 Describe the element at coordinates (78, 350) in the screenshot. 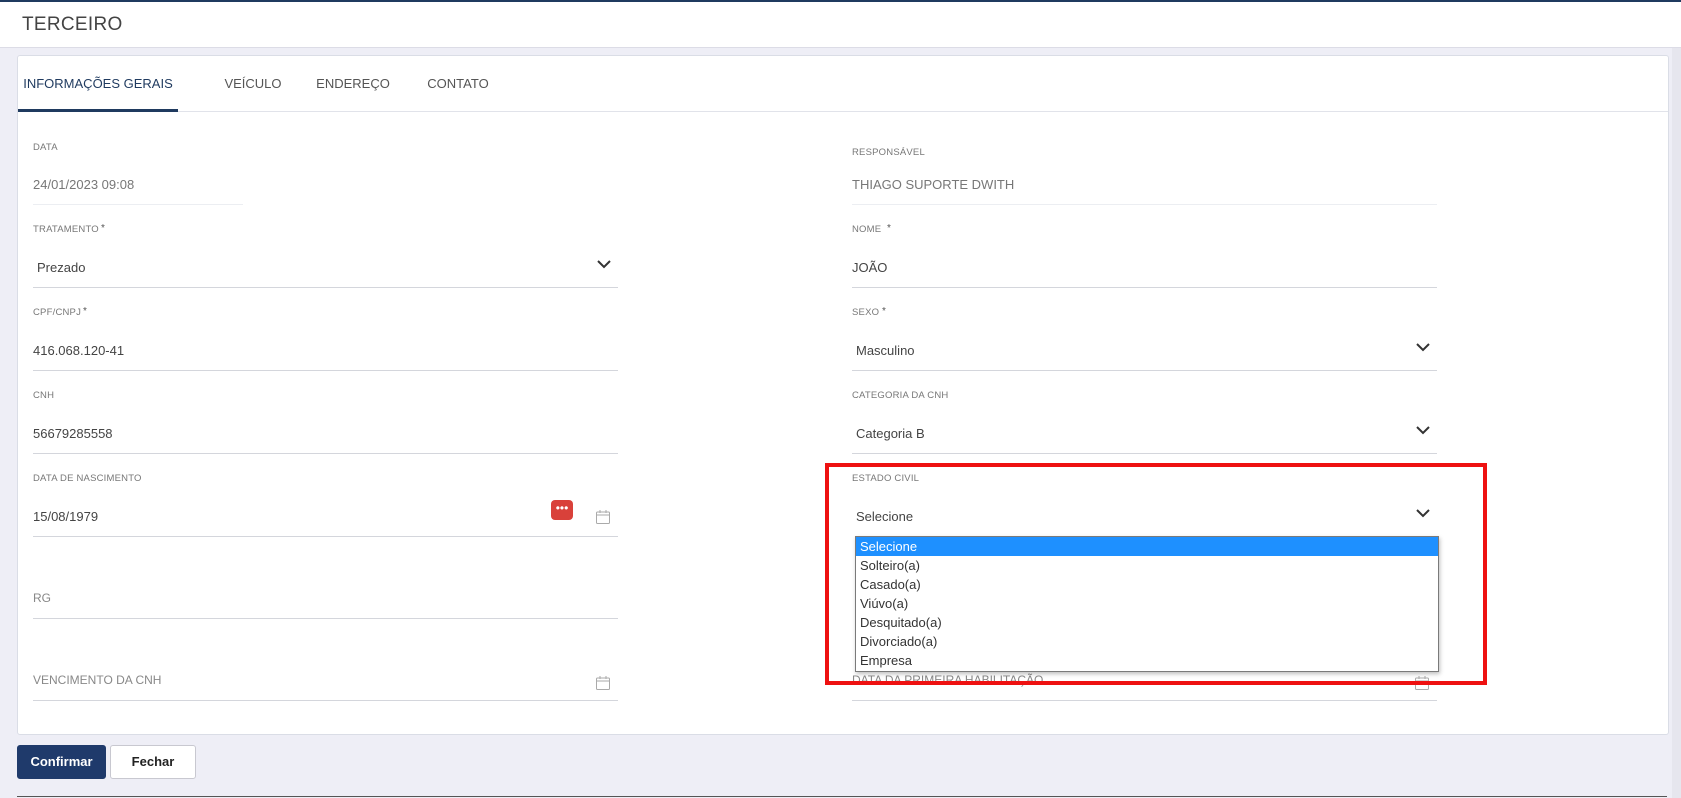

I see `cpf-input: 416.068.120-41` at that location.